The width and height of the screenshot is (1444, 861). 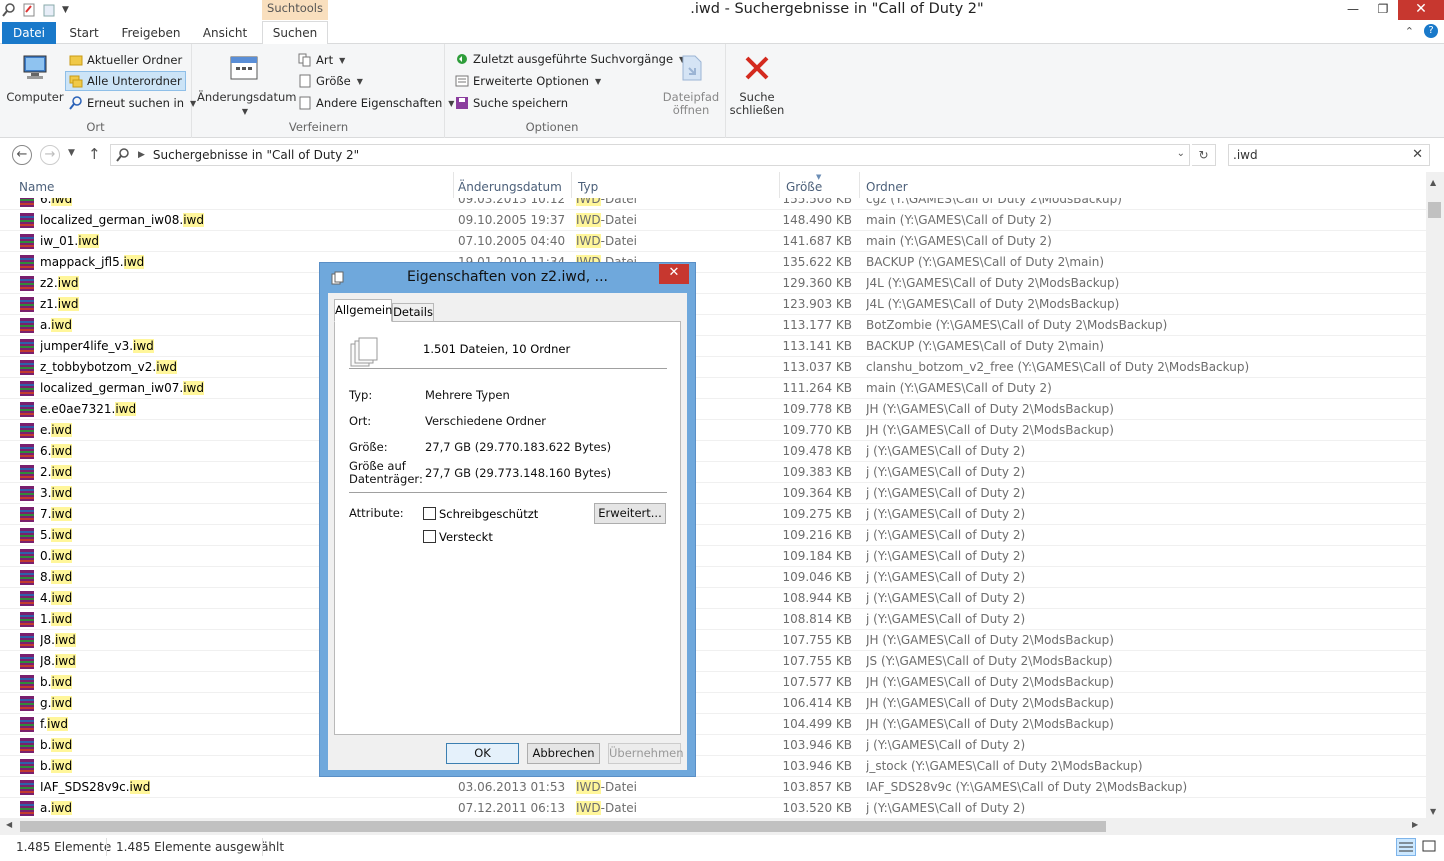 I want to click on tab-details: Details, so click(x=413, y=312).